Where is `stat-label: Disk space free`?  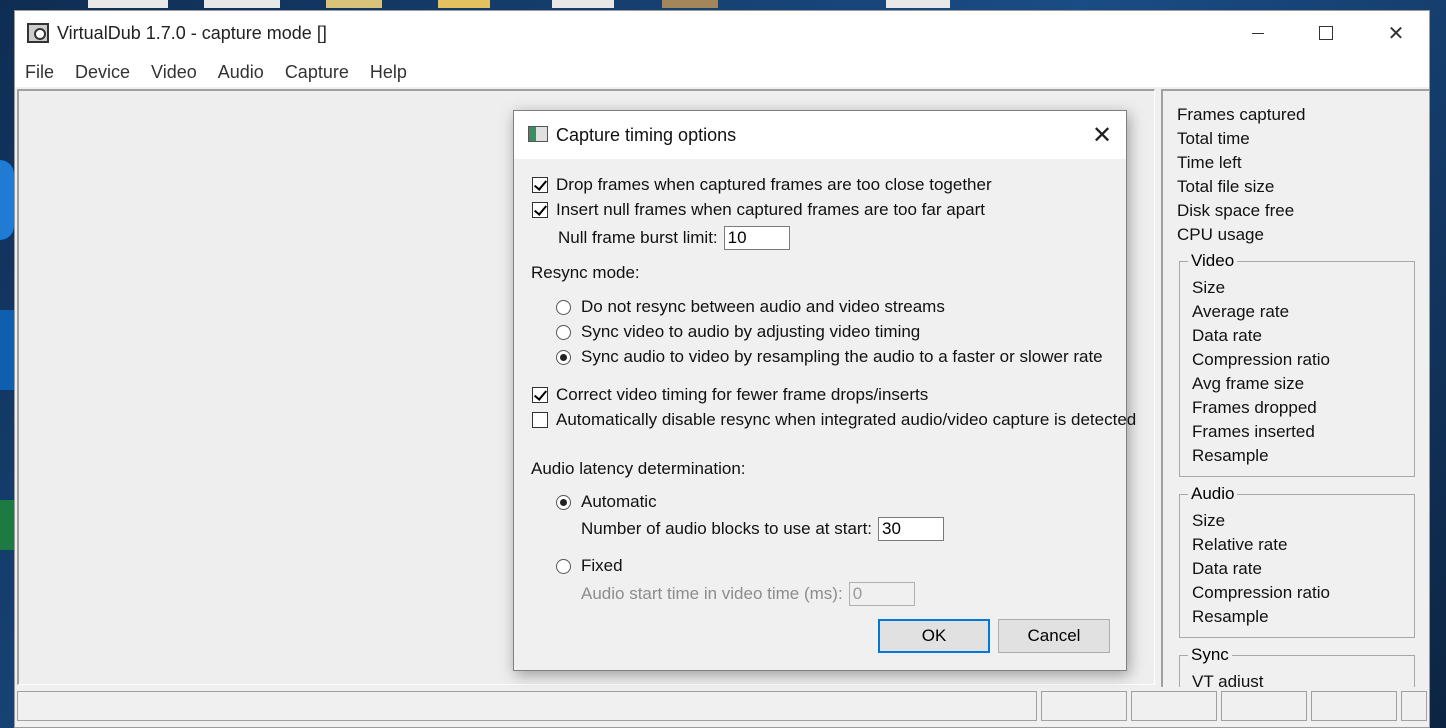 stat-label: Disk space free is located at coordinates (1236, 210).